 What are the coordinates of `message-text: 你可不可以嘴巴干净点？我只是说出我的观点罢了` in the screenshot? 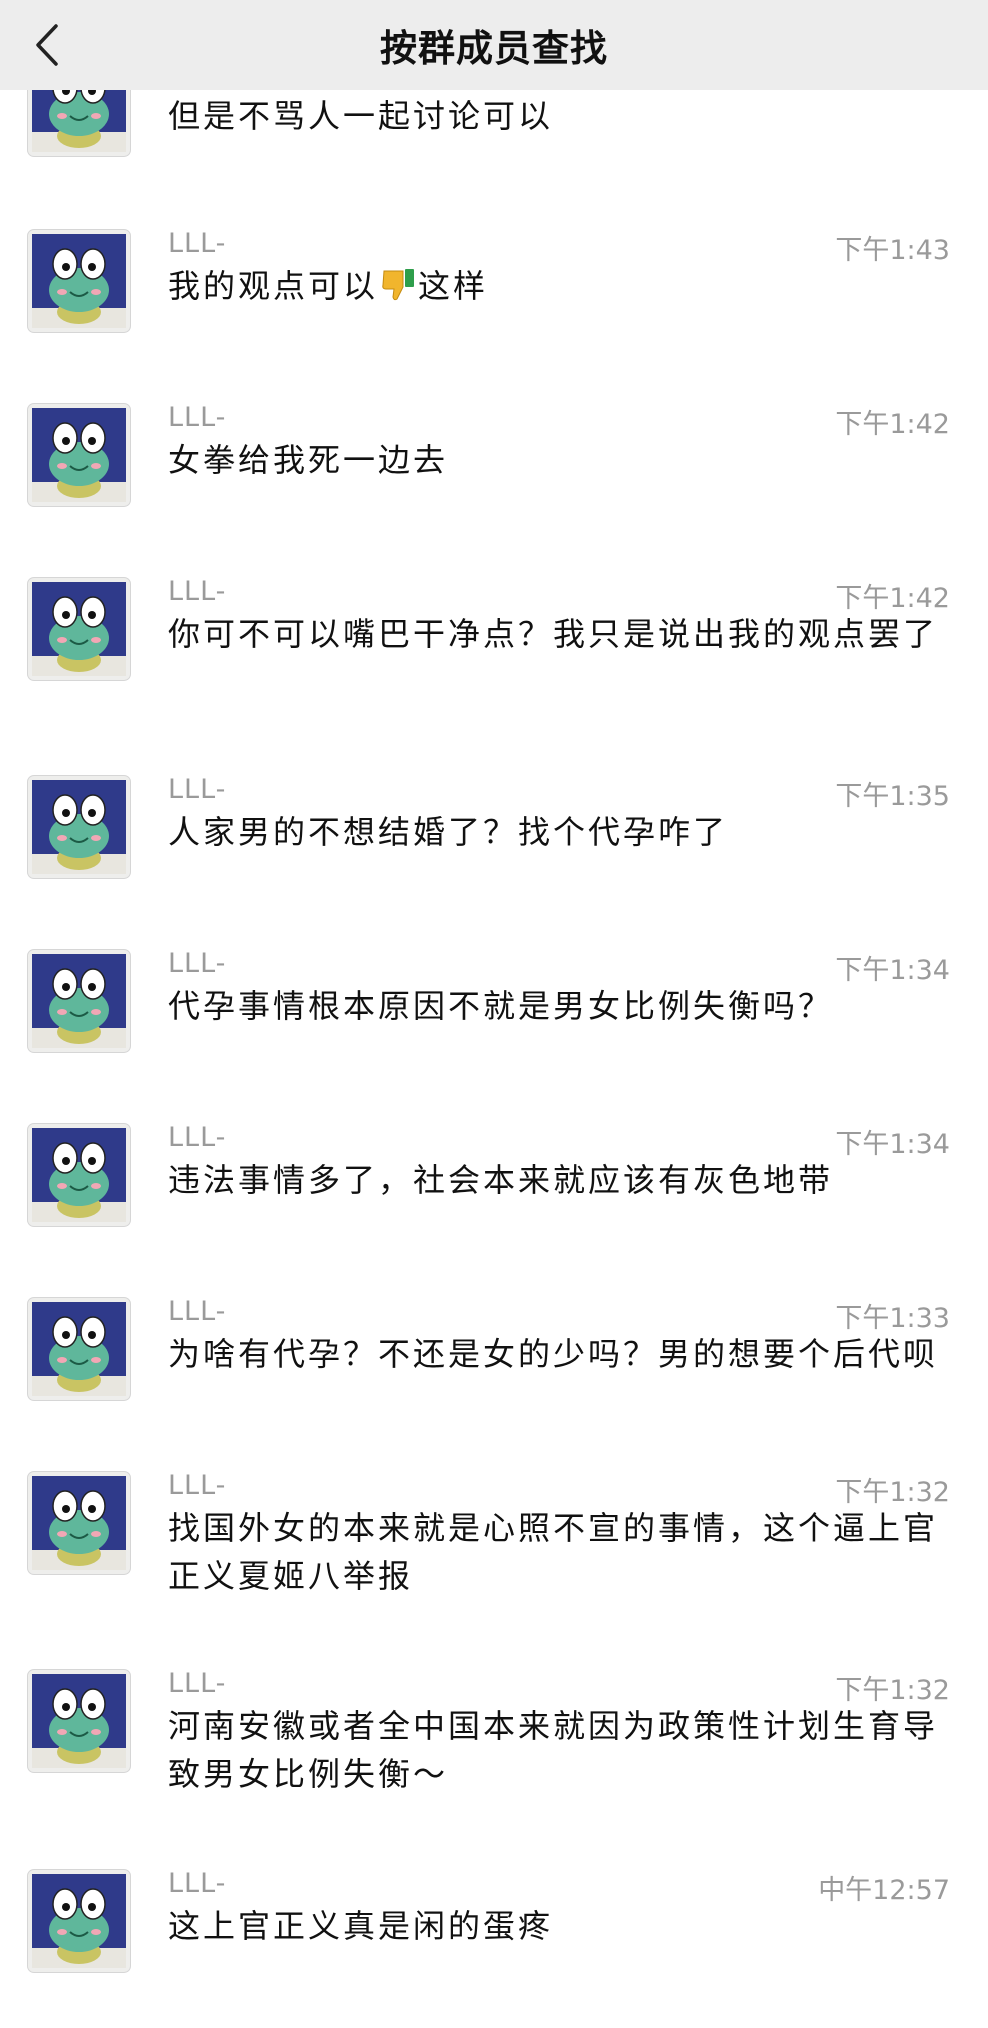 It's located at (553, 634).